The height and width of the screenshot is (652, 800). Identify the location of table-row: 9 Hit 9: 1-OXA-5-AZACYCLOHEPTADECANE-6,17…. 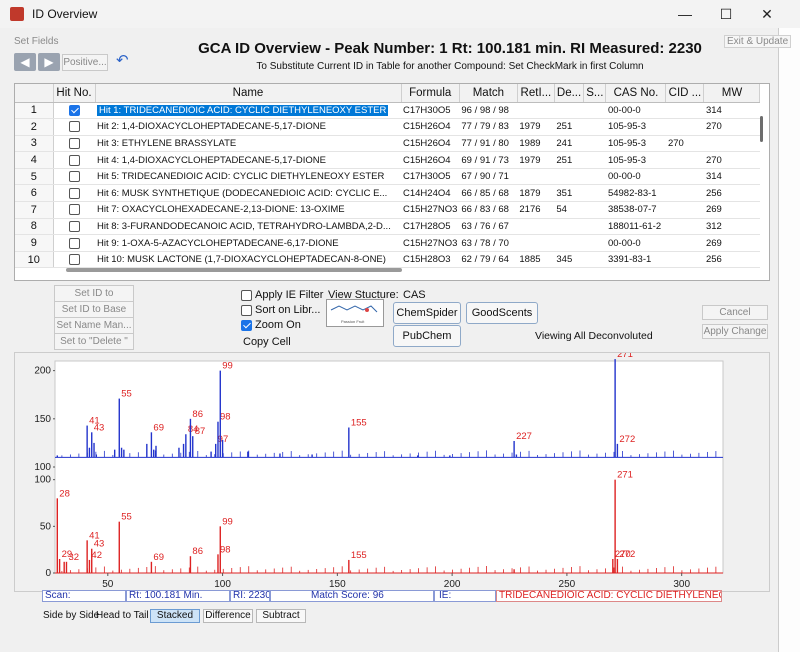
(387, 243).